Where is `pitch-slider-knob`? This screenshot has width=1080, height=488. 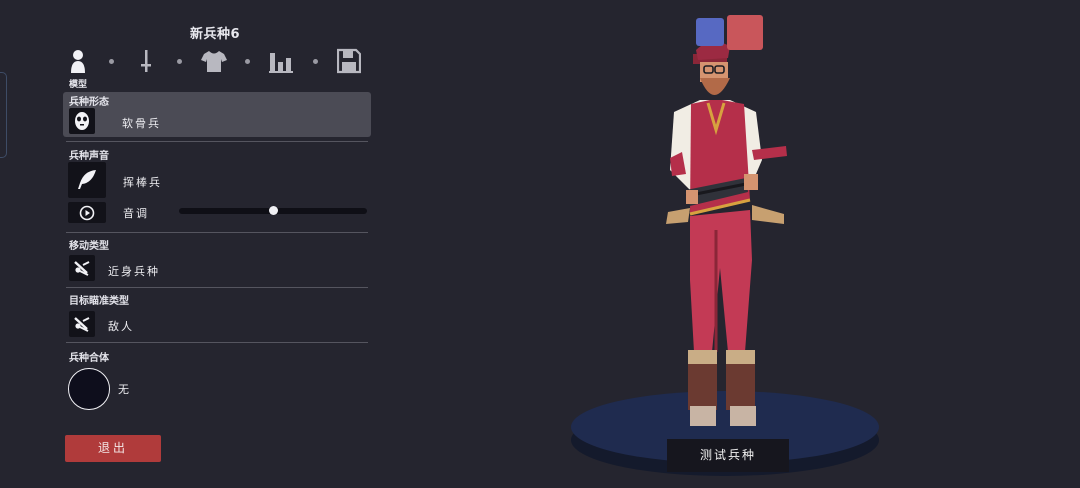
pitch-slider-knob is located at coordinates (273, 210).